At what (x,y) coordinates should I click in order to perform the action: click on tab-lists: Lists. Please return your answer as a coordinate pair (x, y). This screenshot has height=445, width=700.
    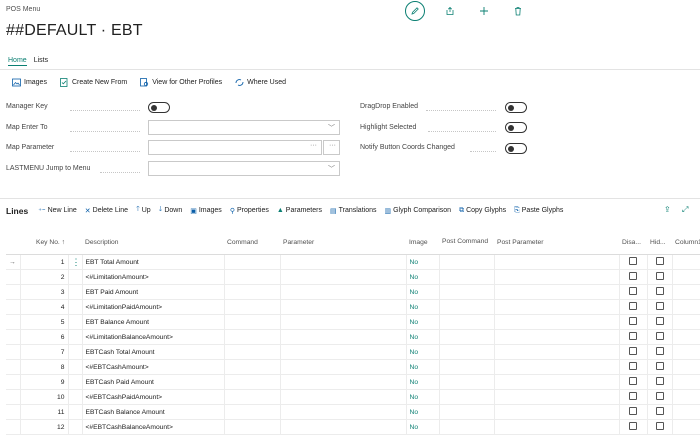
    Looking at the image, I should click on (41, 61).